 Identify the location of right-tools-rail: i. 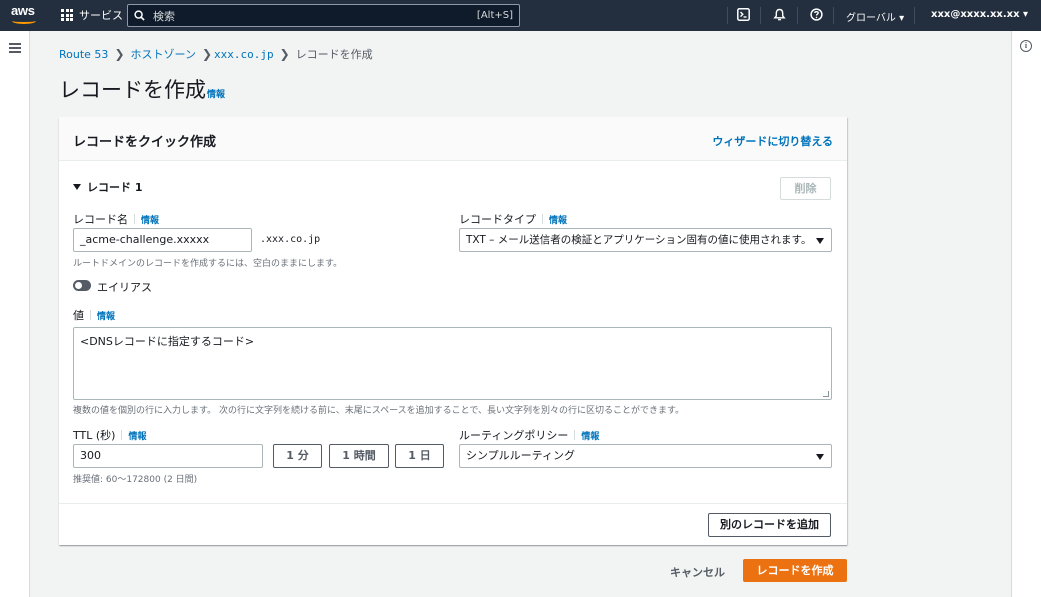
(1026, 314).